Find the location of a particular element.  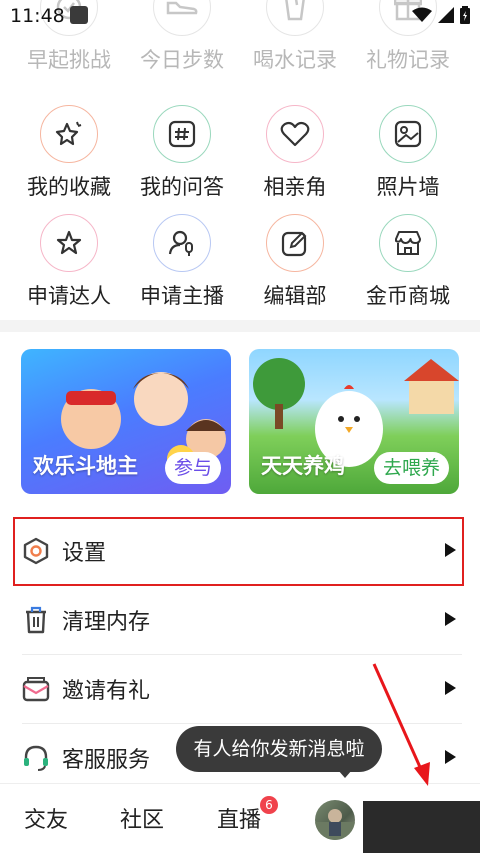

grid-label: 今日步数 is located at coordinates (182, 60).